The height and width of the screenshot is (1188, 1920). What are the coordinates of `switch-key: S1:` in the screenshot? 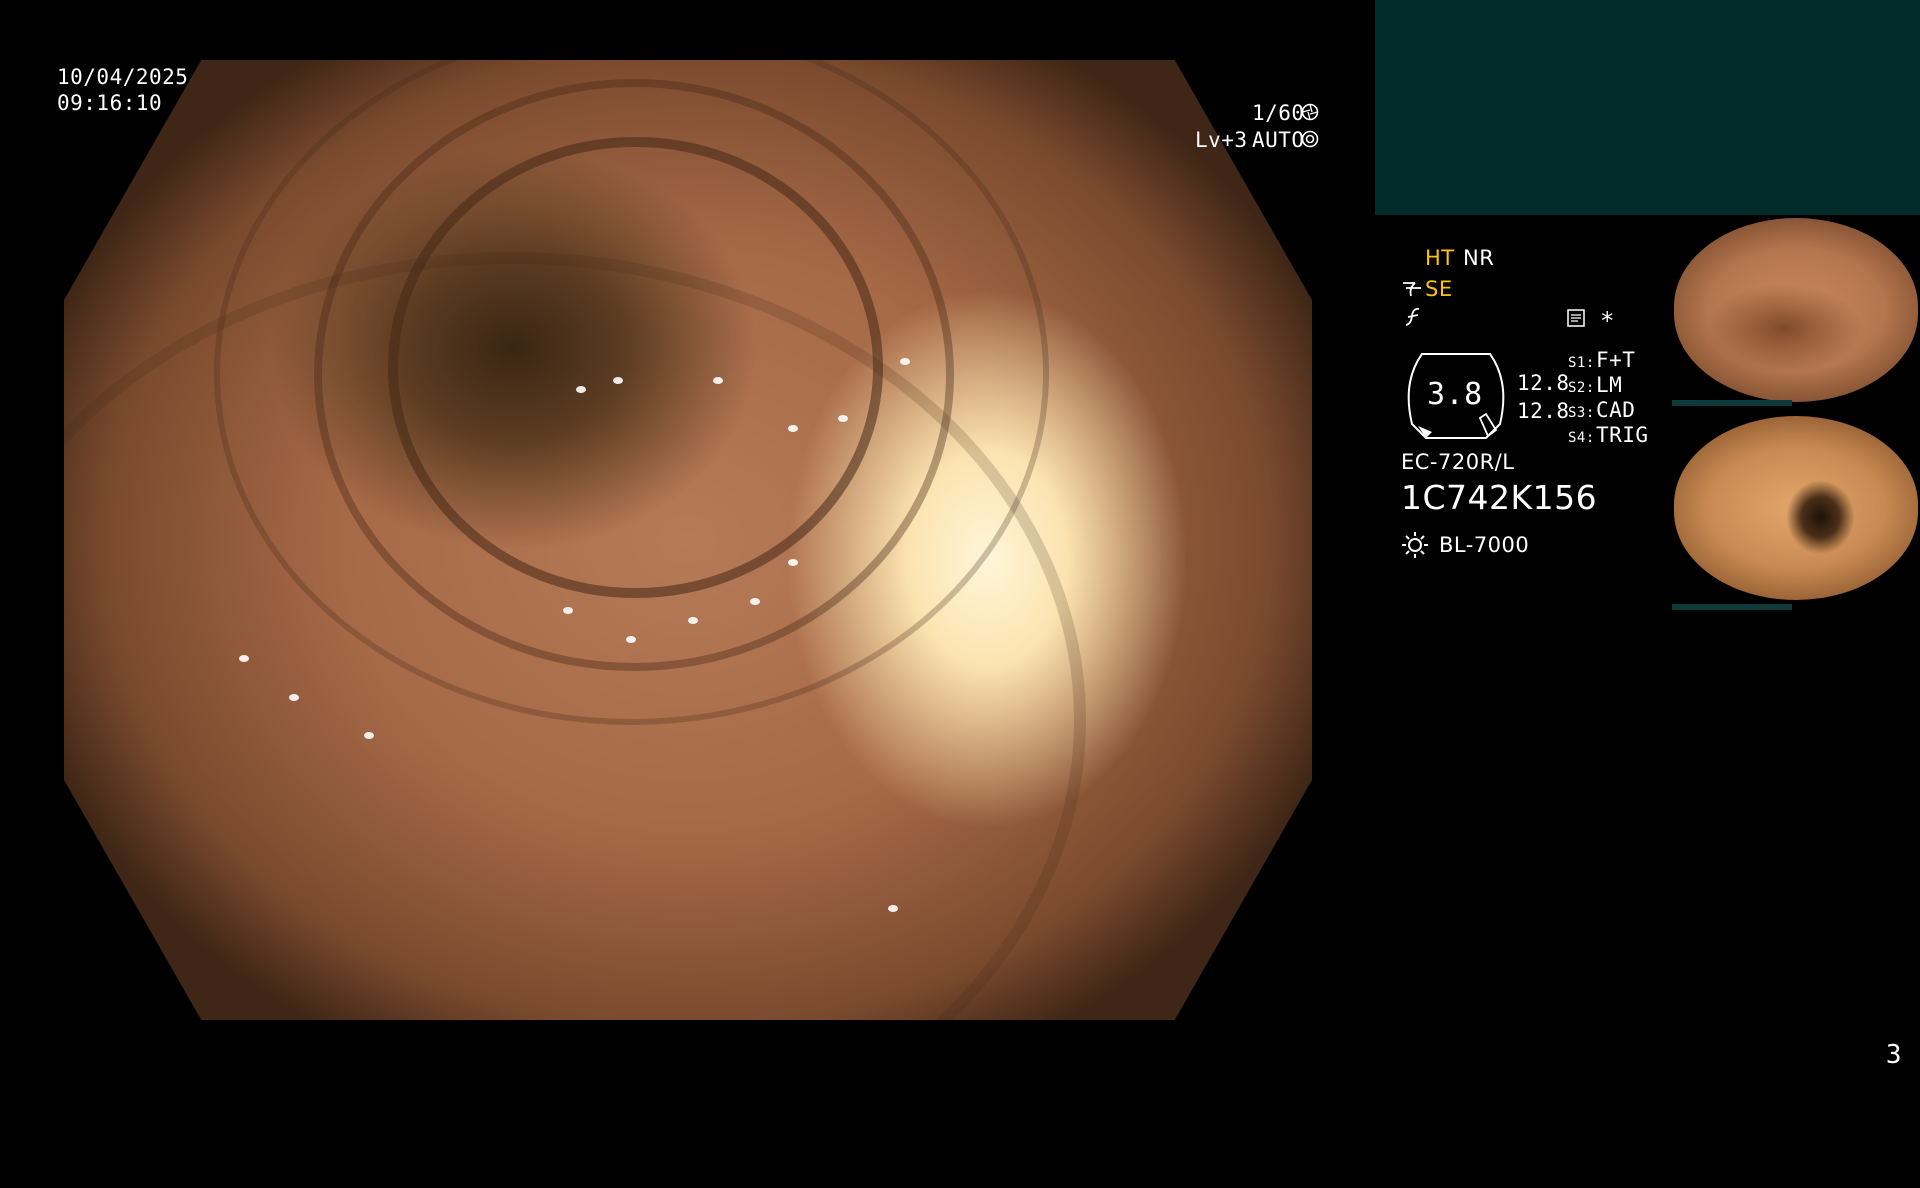 It's located at (1581, 363).